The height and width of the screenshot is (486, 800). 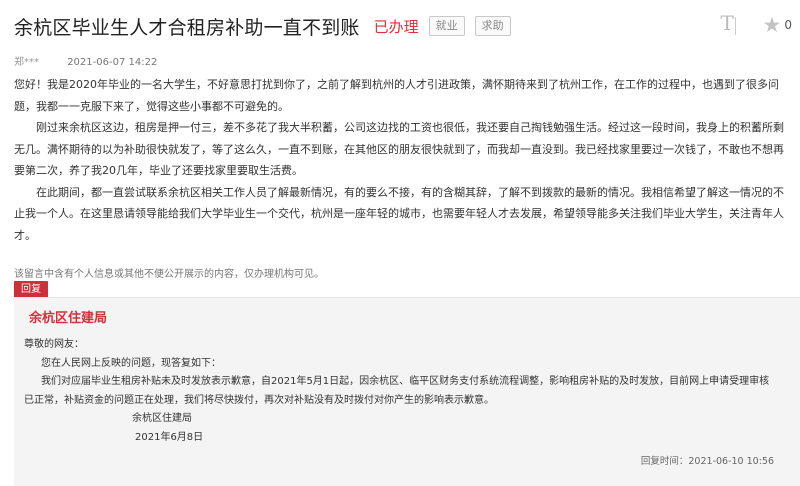 What do you see at coordinates (68, 318) in the screenshot?
I see `reply-department: 余杭区住建局` at bounding box center [68, 318].